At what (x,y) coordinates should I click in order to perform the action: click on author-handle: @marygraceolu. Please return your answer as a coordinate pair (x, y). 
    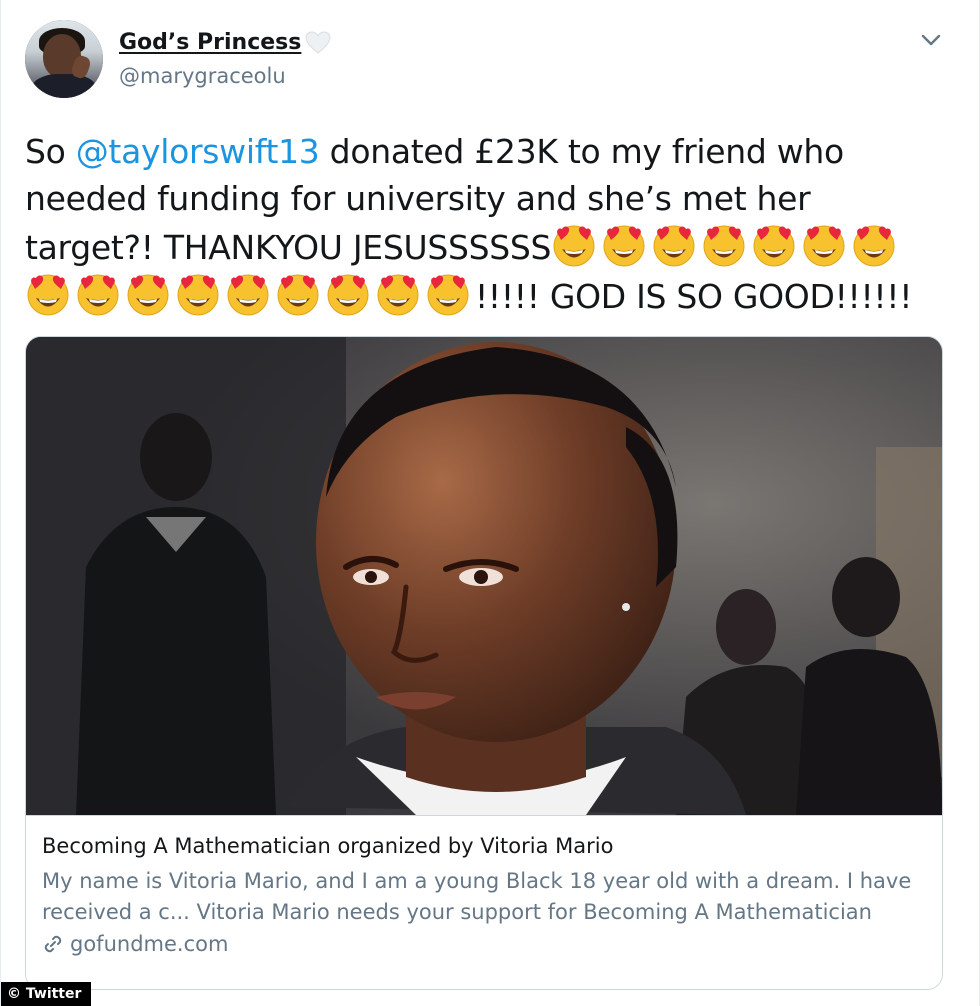
    Looking at the image, I should click on (202, 76).